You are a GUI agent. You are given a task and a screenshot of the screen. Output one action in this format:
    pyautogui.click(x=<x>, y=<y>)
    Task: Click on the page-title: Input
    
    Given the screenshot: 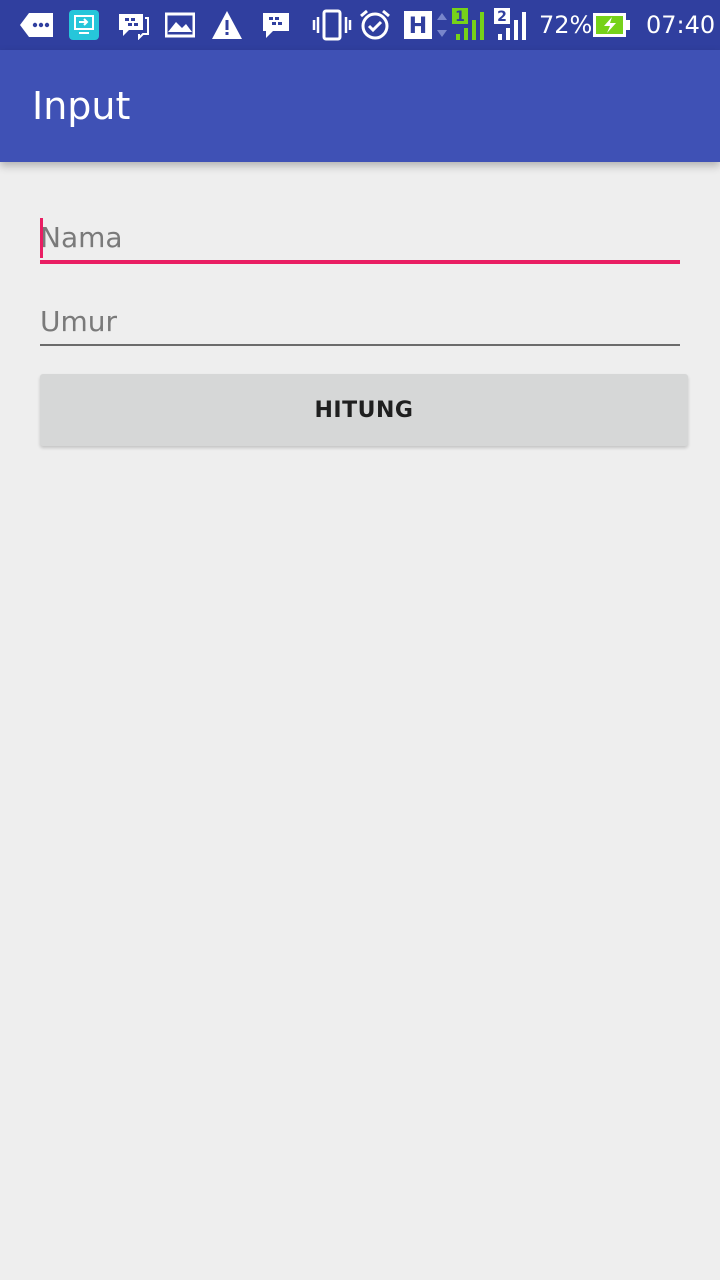 What is the action you would take?
    pyautogui.click(x=81, y=106)
    